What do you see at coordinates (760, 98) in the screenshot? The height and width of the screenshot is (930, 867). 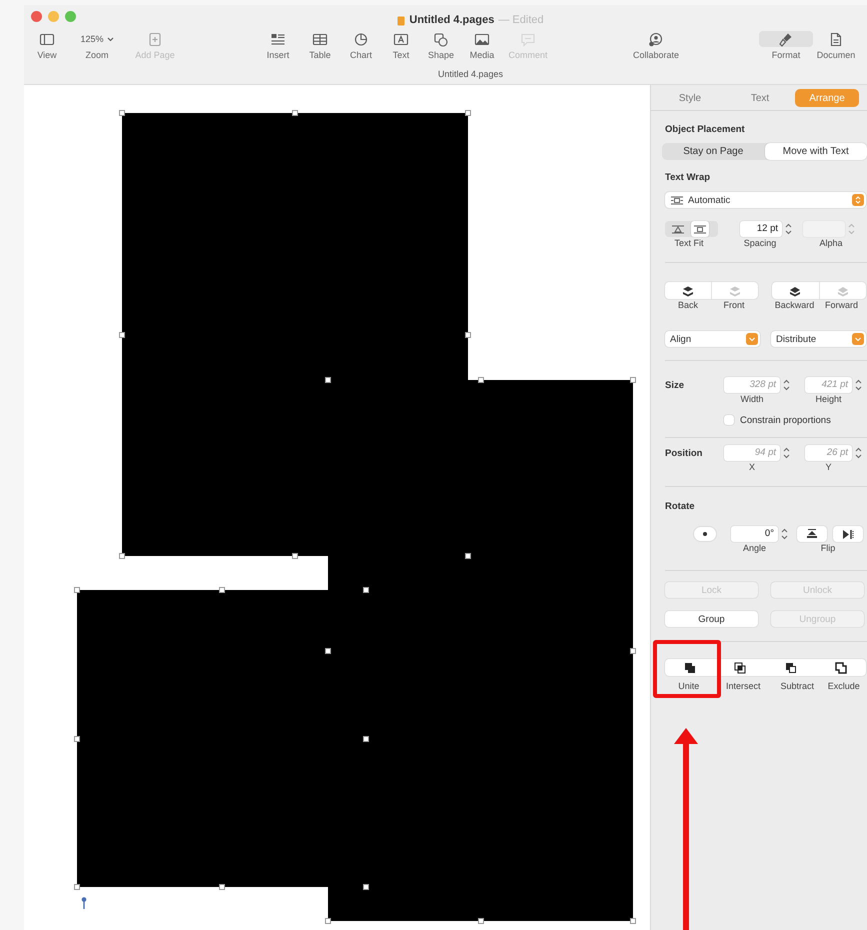 I see `inspector-tab: Text` at bounding box center [760, 98].